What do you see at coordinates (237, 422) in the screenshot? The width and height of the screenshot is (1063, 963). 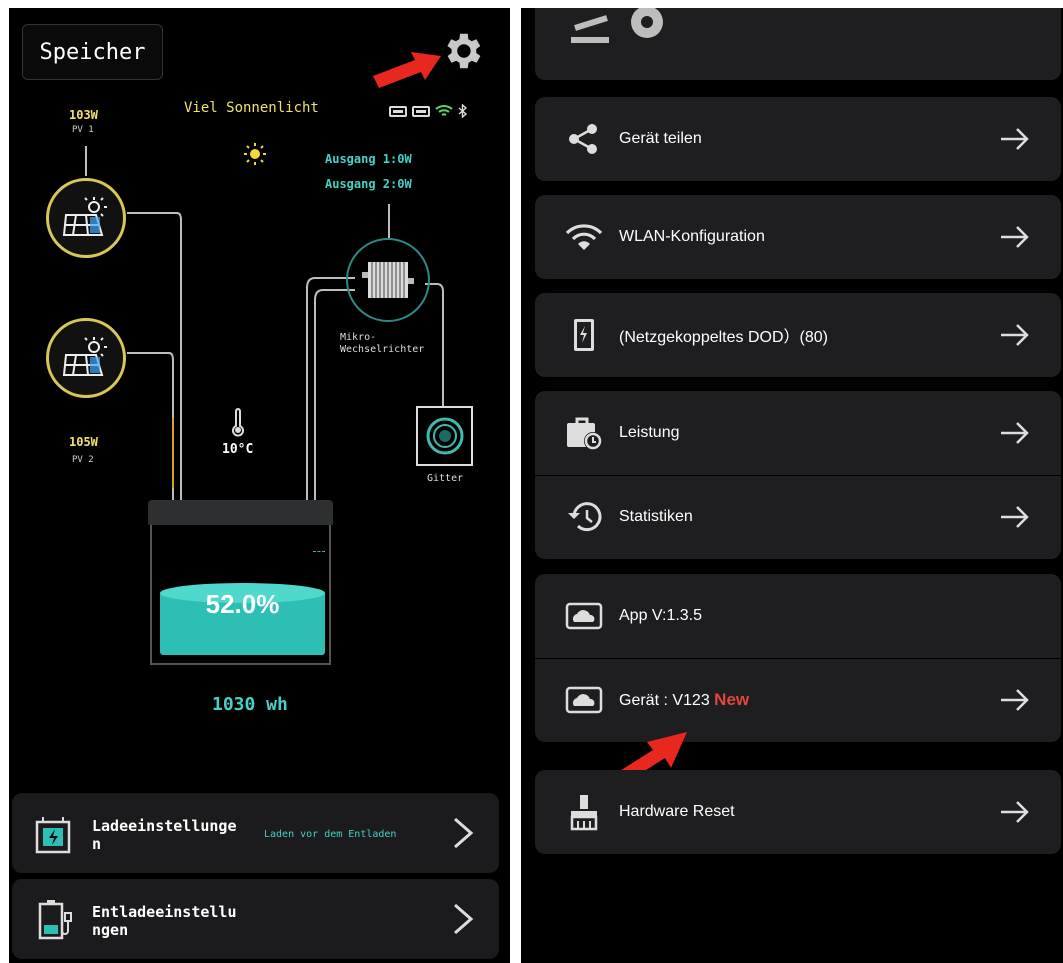 I see `thermometer-icon` at bounding box center [237, 422].